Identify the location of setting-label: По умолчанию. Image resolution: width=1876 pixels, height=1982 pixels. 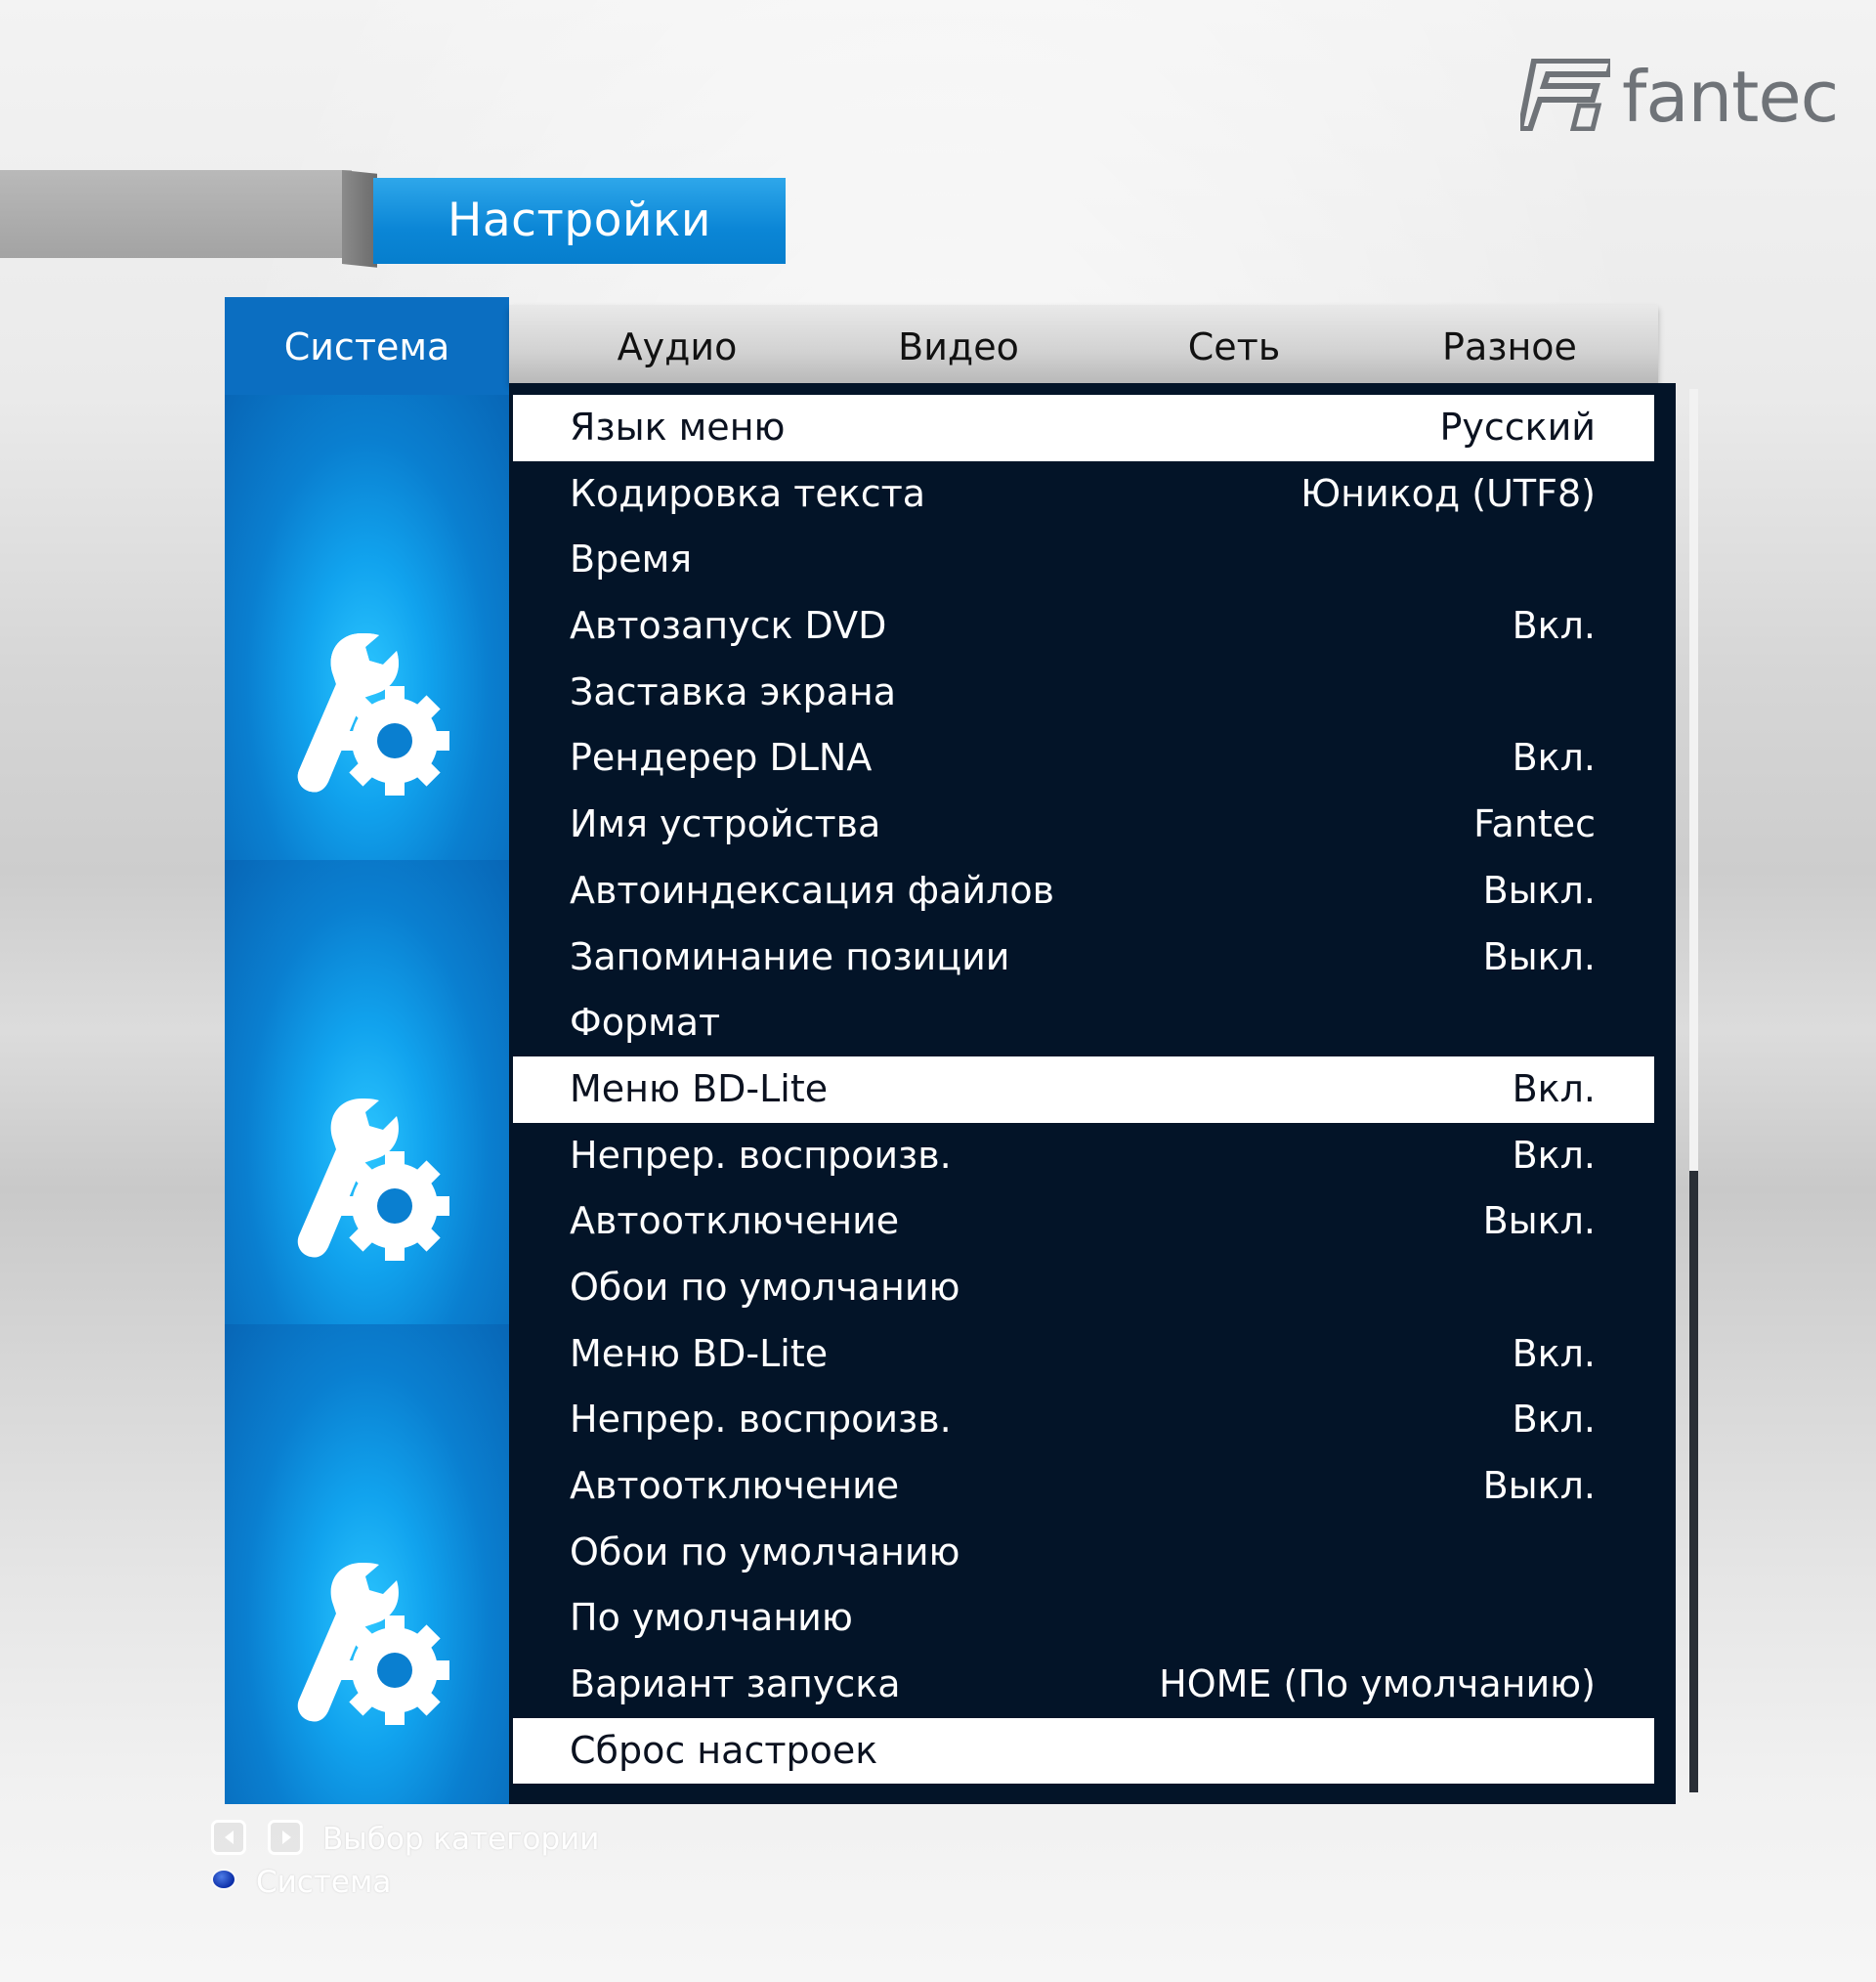
(711, 1618).